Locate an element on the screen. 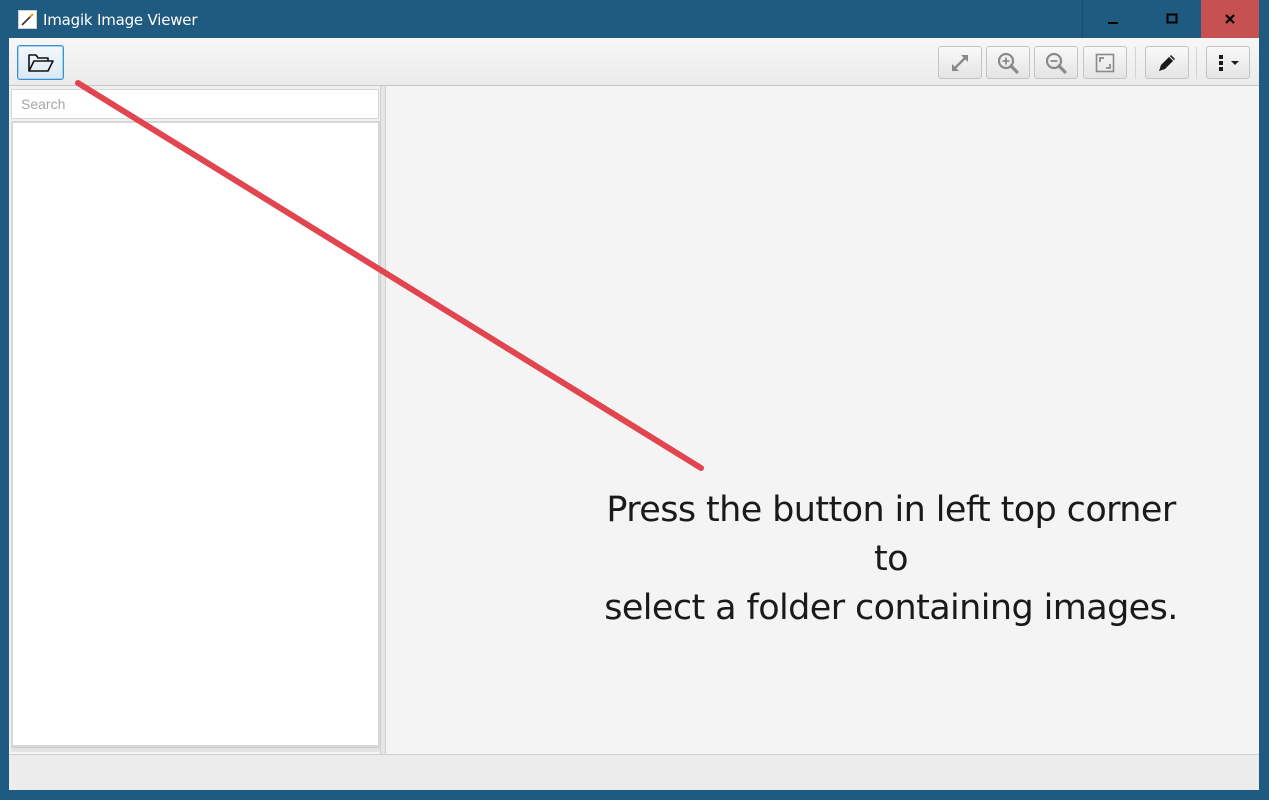 This screenshot has height=800, width=1269. close-icon is located at coordinates (1230, 19).